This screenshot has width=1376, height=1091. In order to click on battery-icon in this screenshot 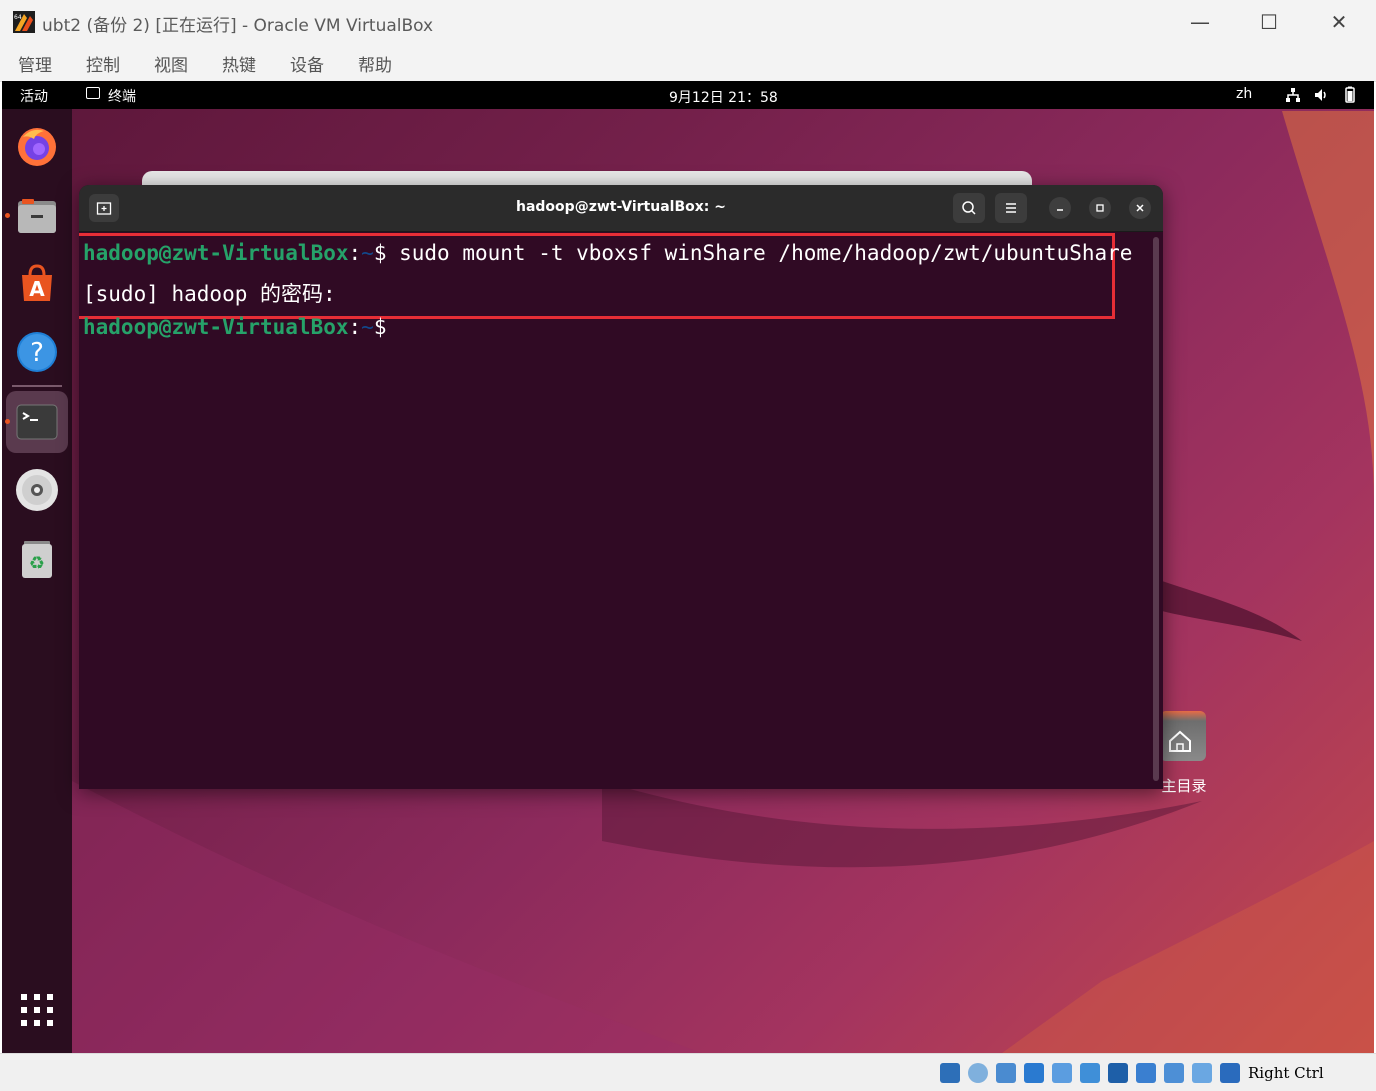, I will do `click(1350, 95)`.